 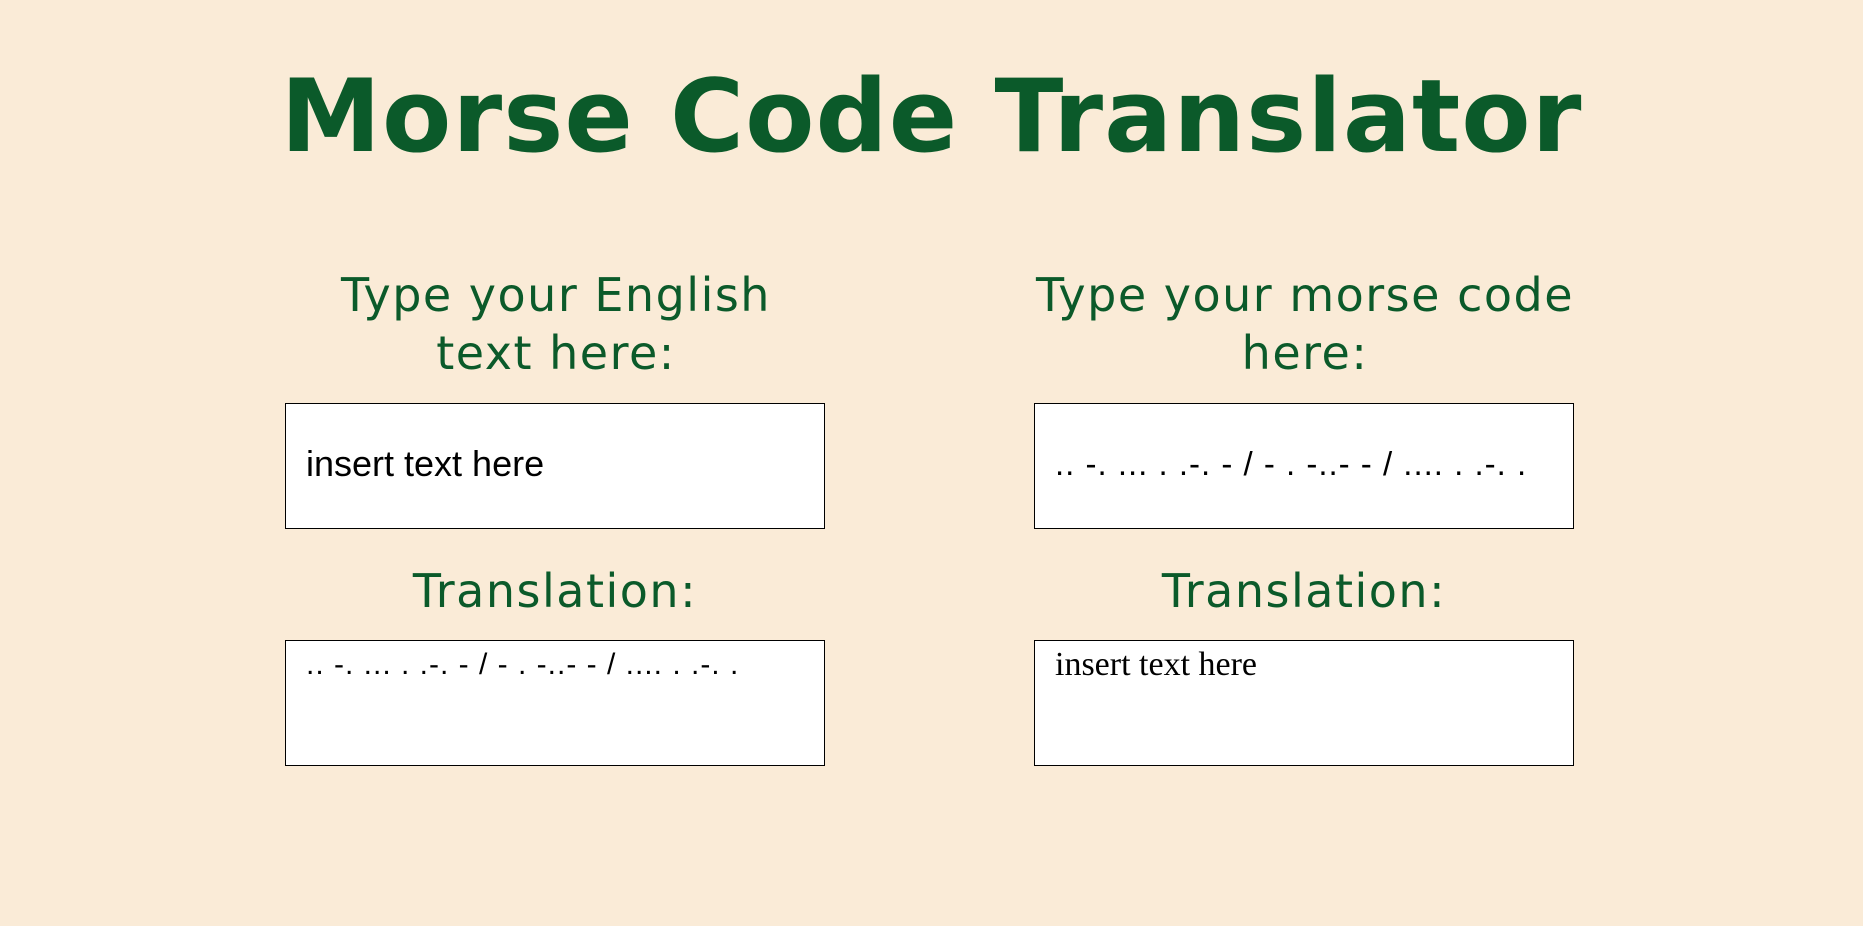 I want to click on morse-input-label: Type your morse code here:, so click(x=1305, y=324).